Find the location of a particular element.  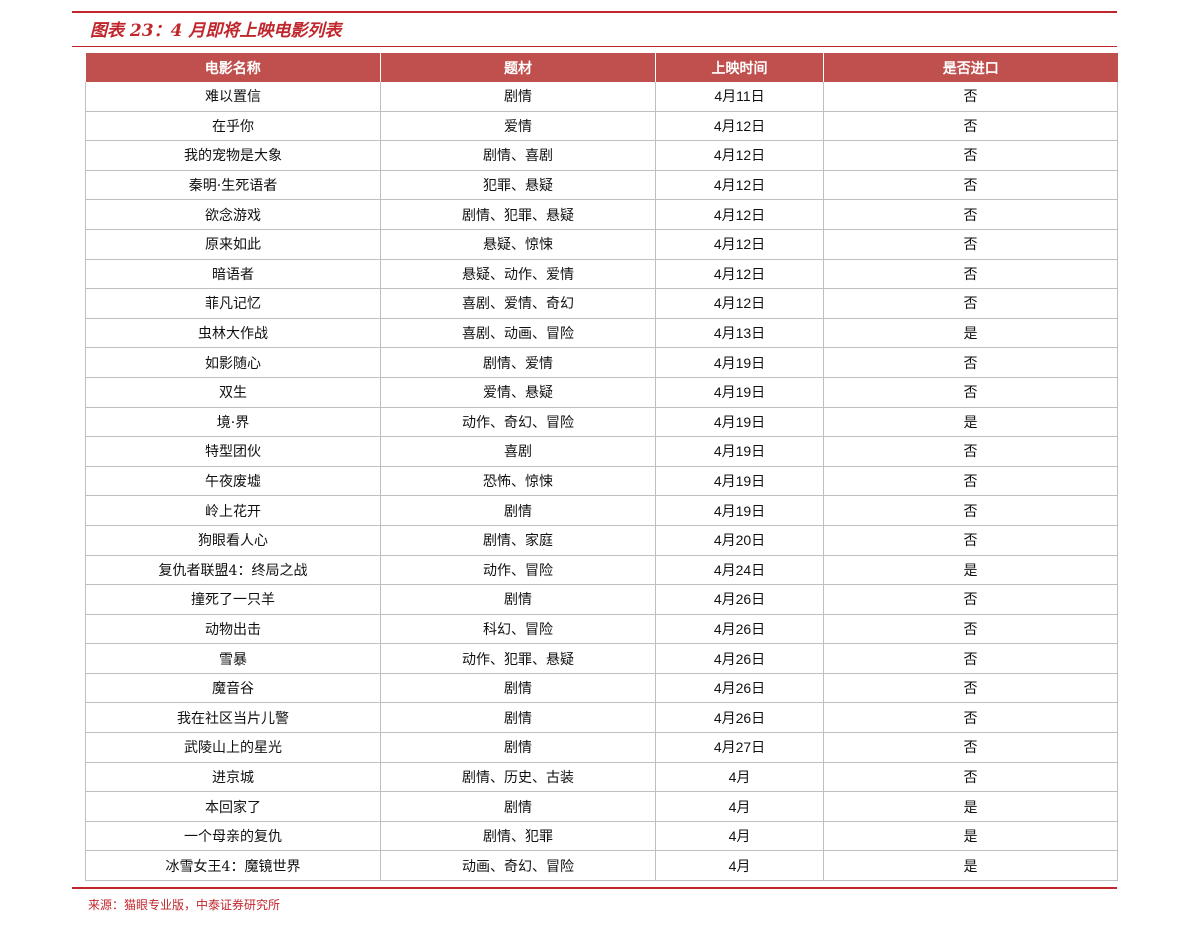

table-row: 如影随心 剧情、爱情 4月19日否 is located at coordinates (601, 362).